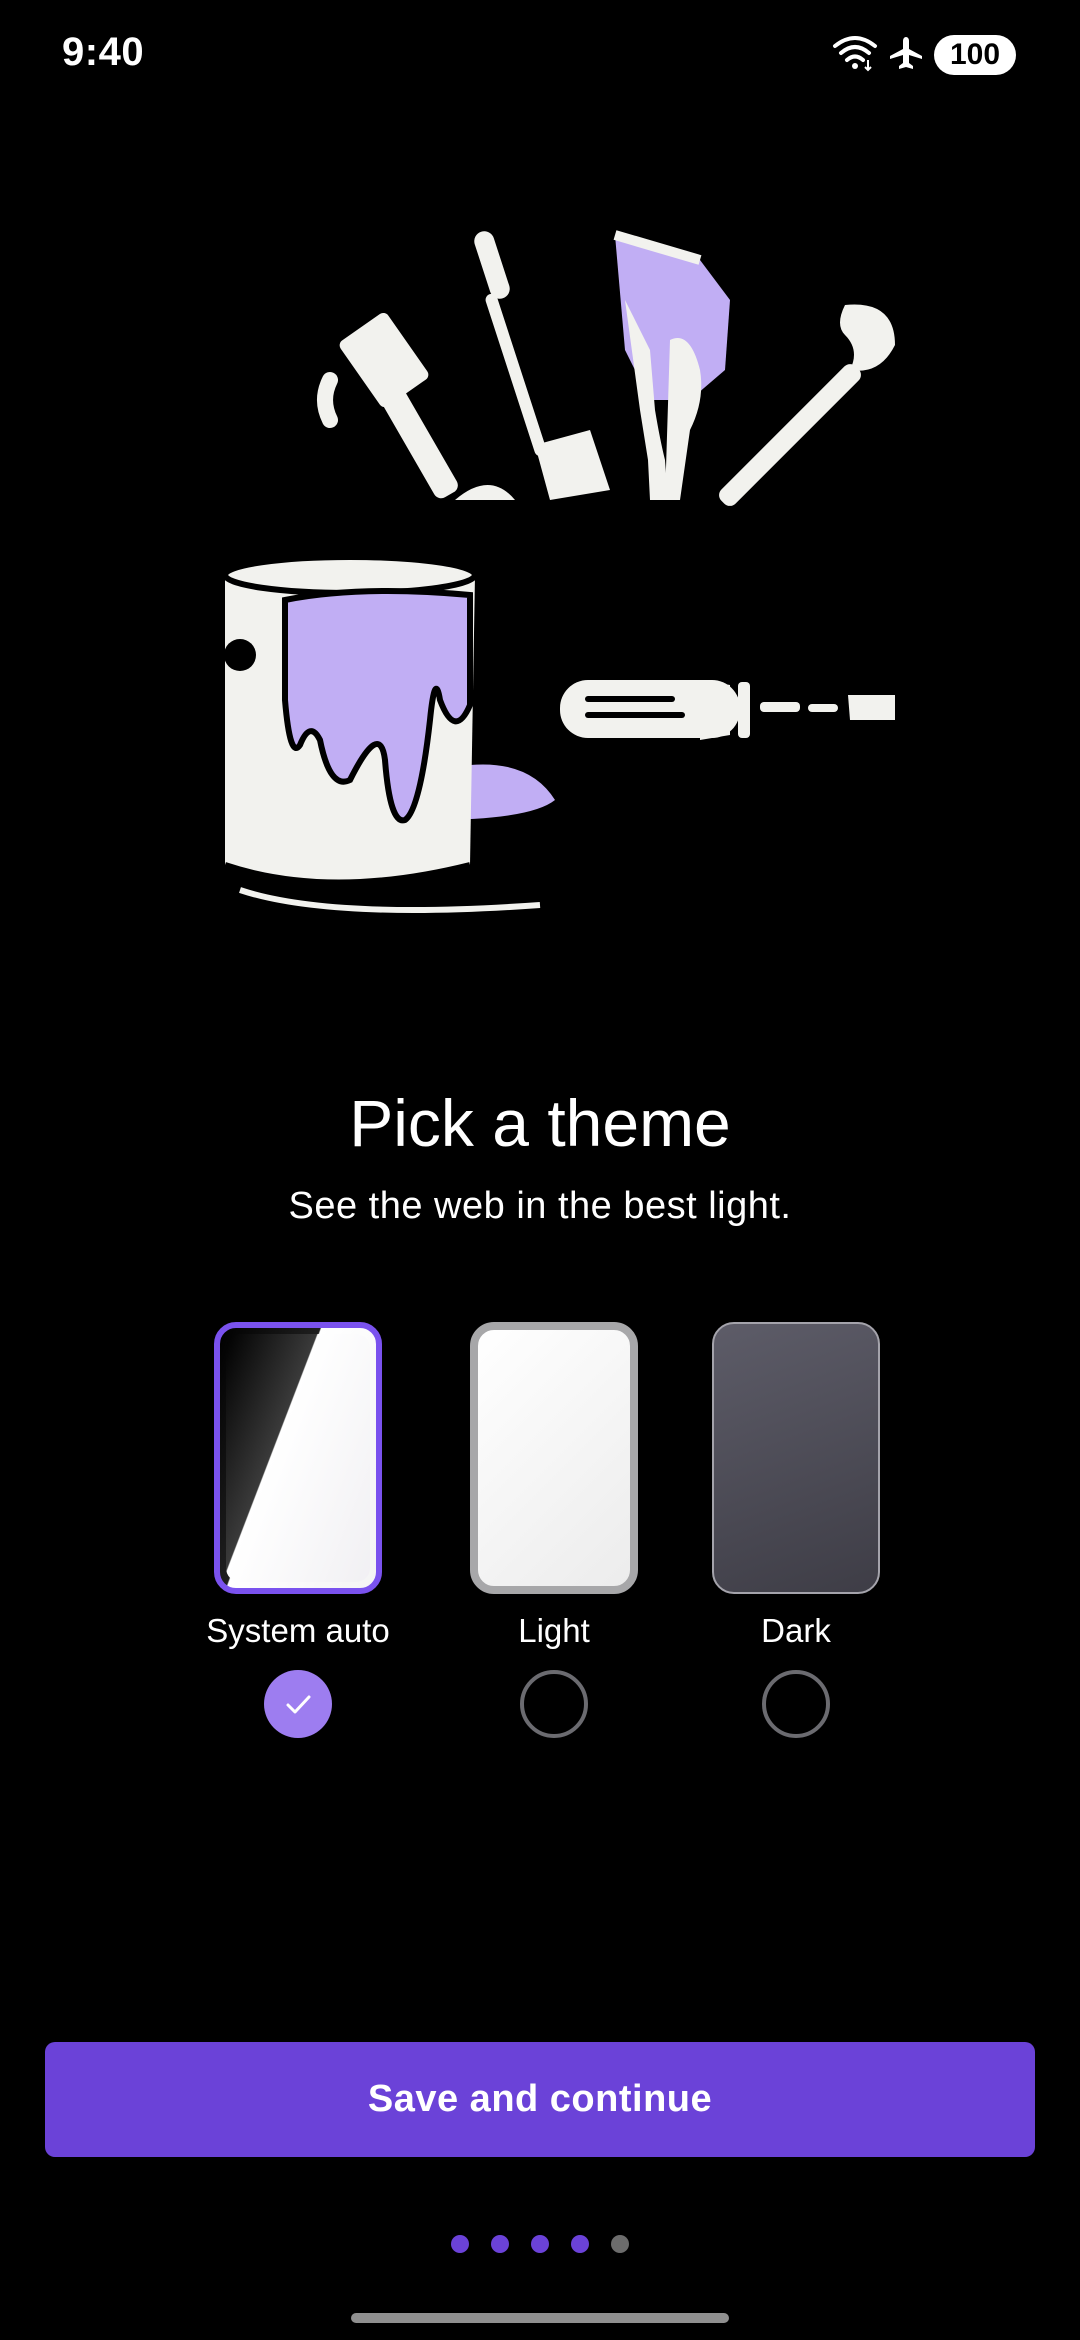  I want to click on status-bar: 9:40 100, so click(540, 55).